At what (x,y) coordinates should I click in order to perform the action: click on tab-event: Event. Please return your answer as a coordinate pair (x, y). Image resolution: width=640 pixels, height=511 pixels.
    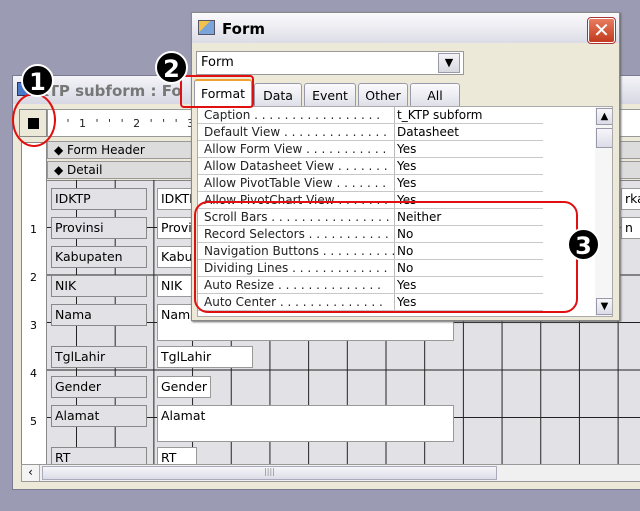
    Looking at the image, I should click on (330, 95).